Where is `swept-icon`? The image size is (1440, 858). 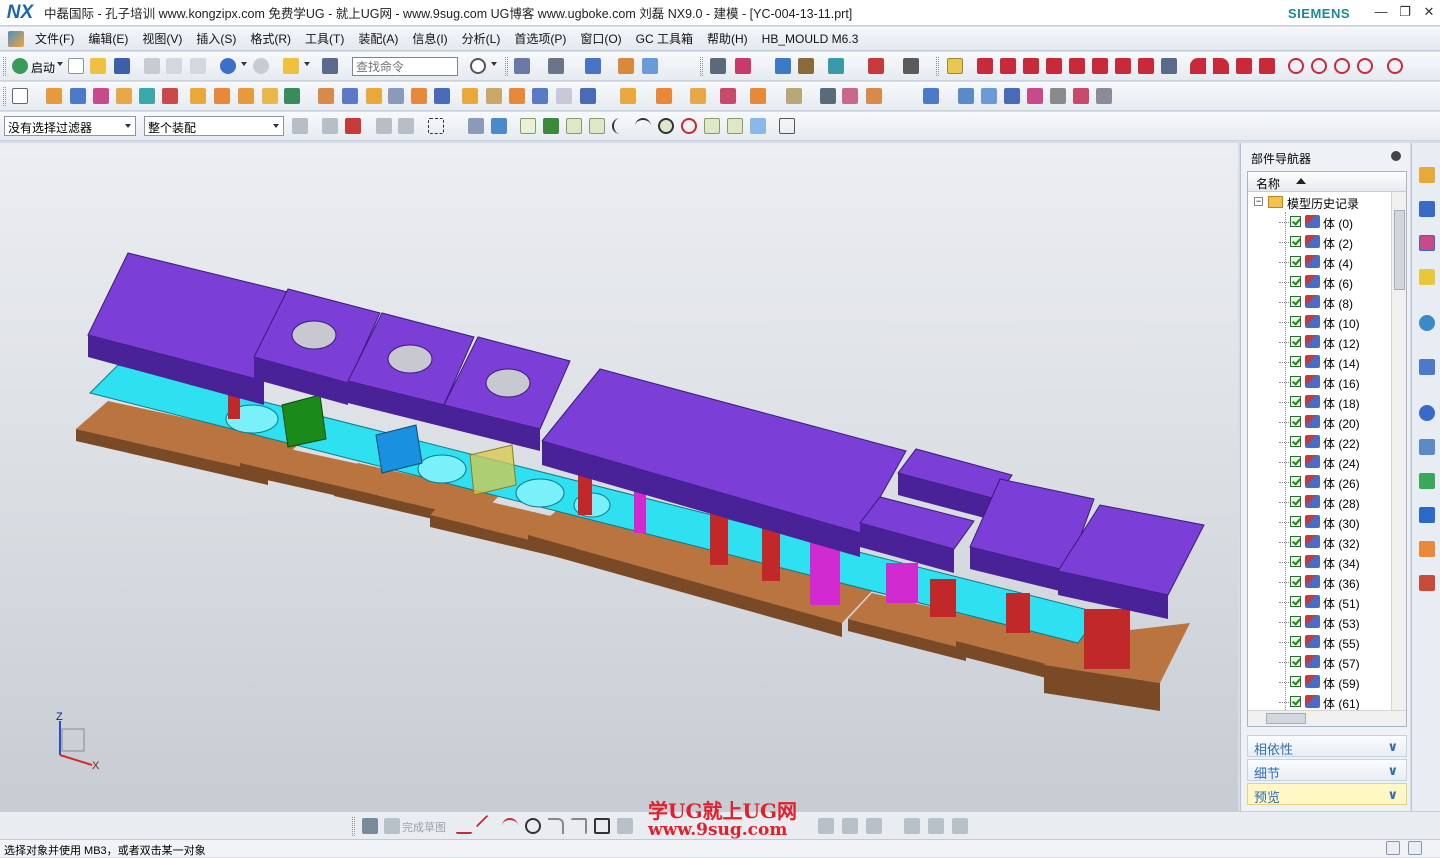 swept-icon is located at coordinates (1012, 96).